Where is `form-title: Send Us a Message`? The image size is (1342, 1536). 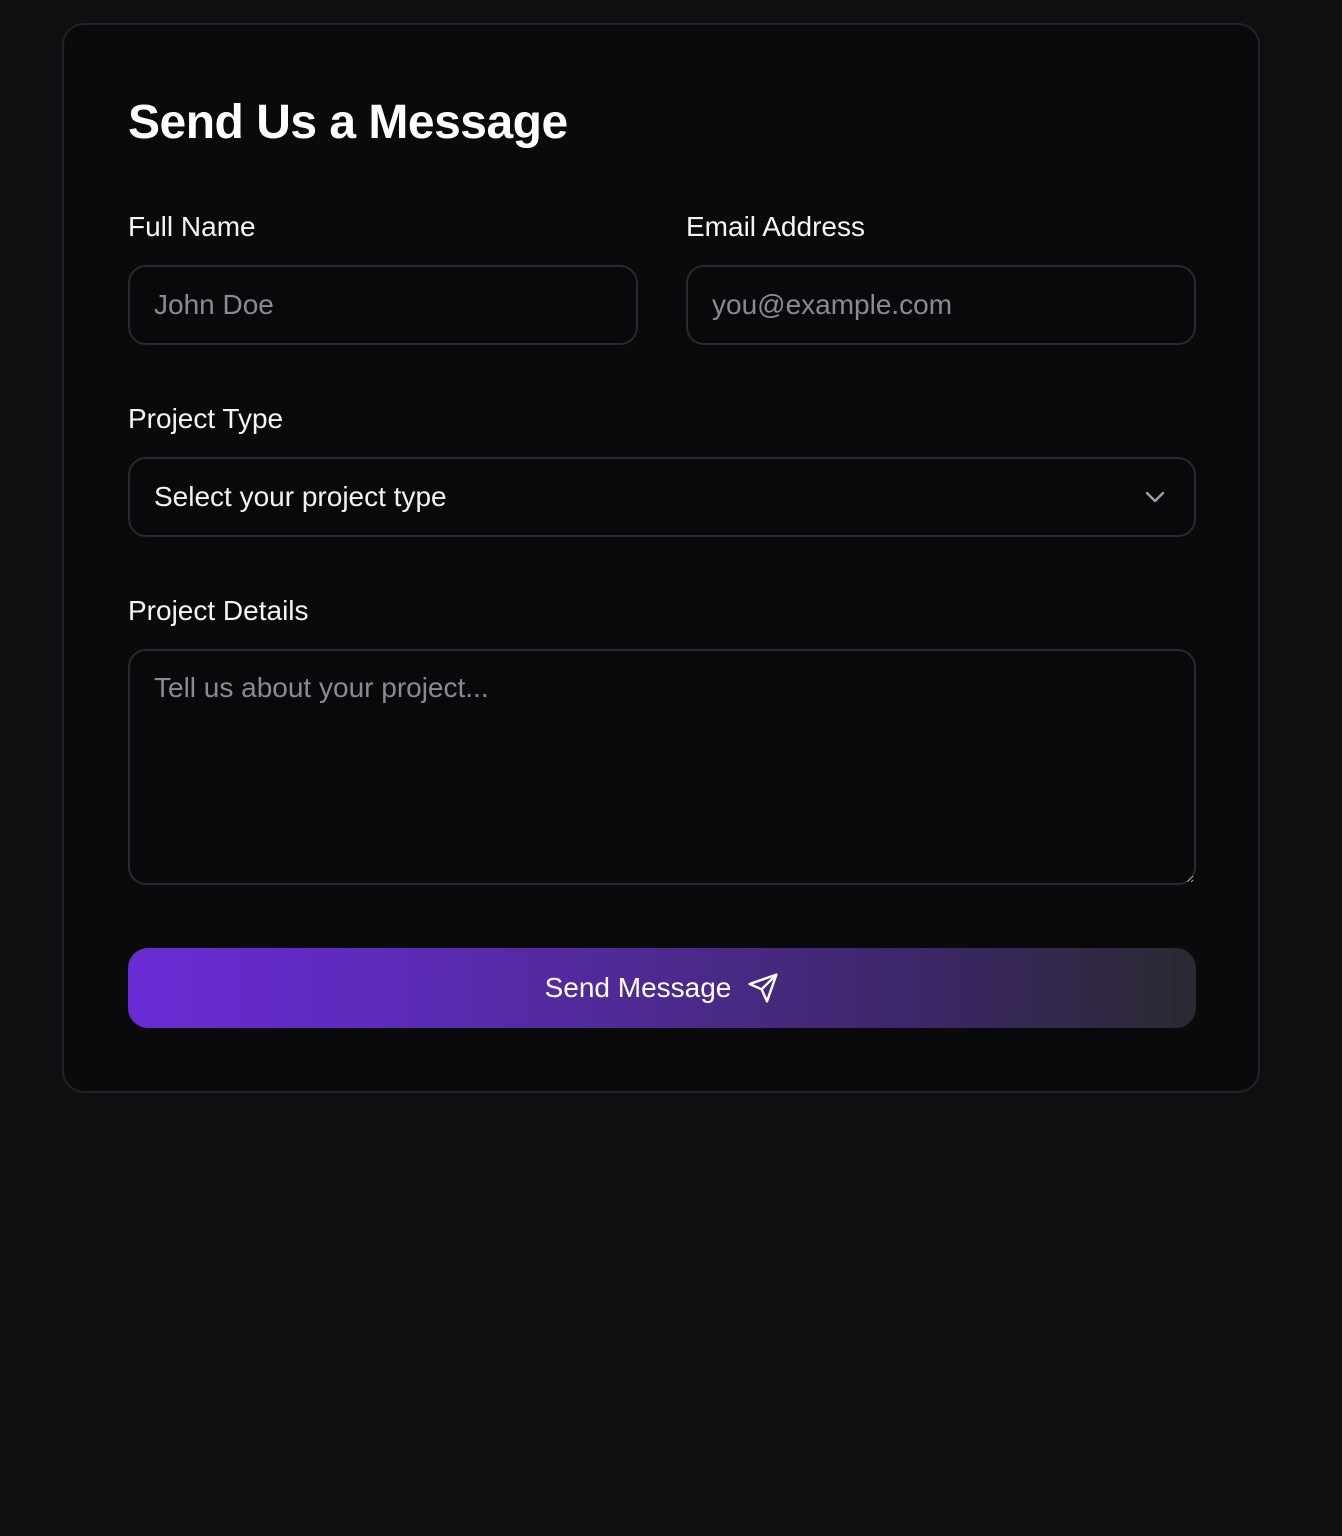
form-title: Send Us a Message is located at coordinates (348, 122).